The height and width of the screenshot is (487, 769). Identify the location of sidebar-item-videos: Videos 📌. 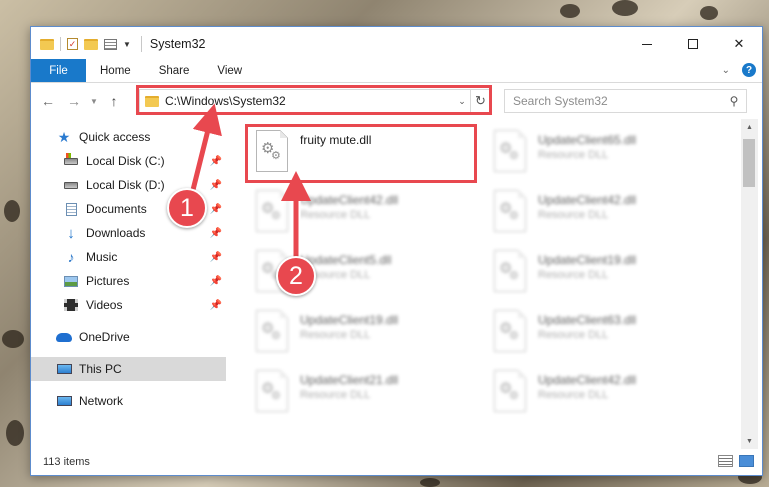
(128, 305).